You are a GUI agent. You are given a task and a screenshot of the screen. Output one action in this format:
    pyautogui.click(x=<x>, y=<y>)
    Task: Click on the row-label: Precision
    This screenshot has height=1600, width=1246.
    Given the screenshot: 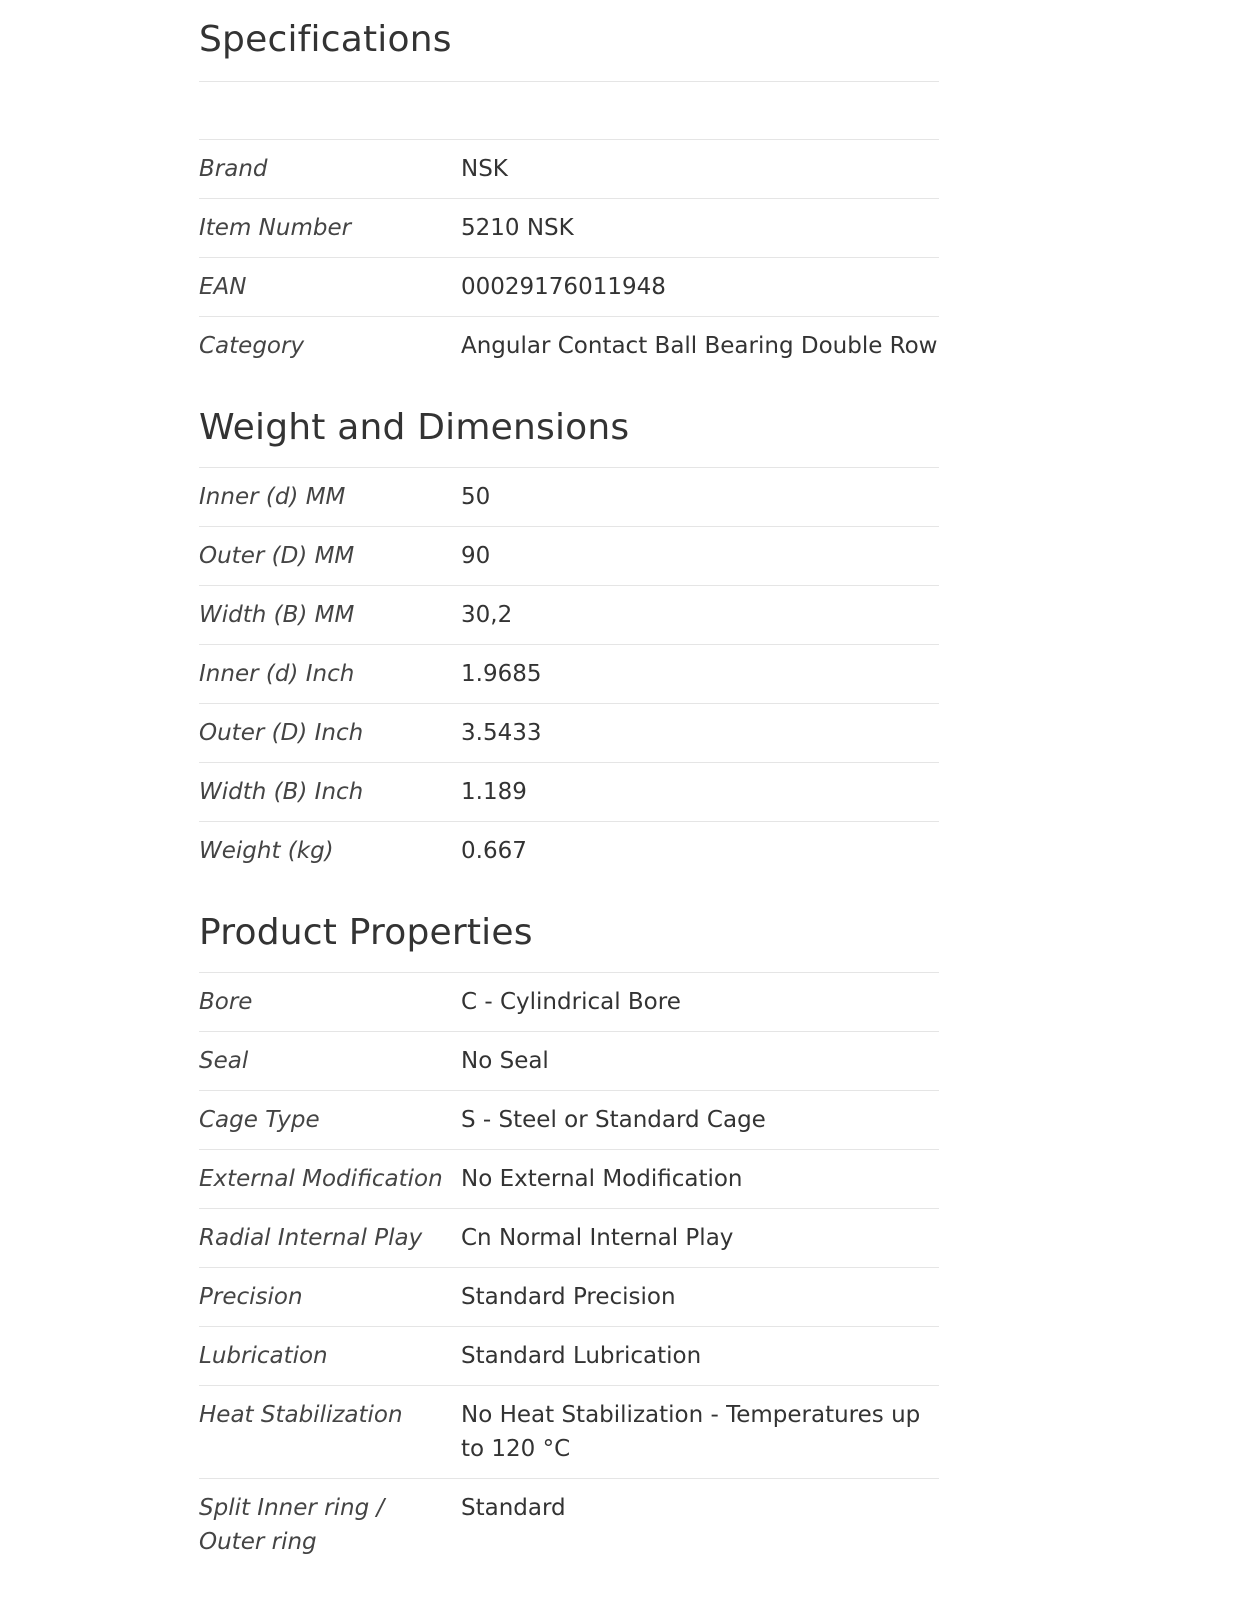 What is the action you would take?
    pyautogui.click(x=330, y=1297)
    